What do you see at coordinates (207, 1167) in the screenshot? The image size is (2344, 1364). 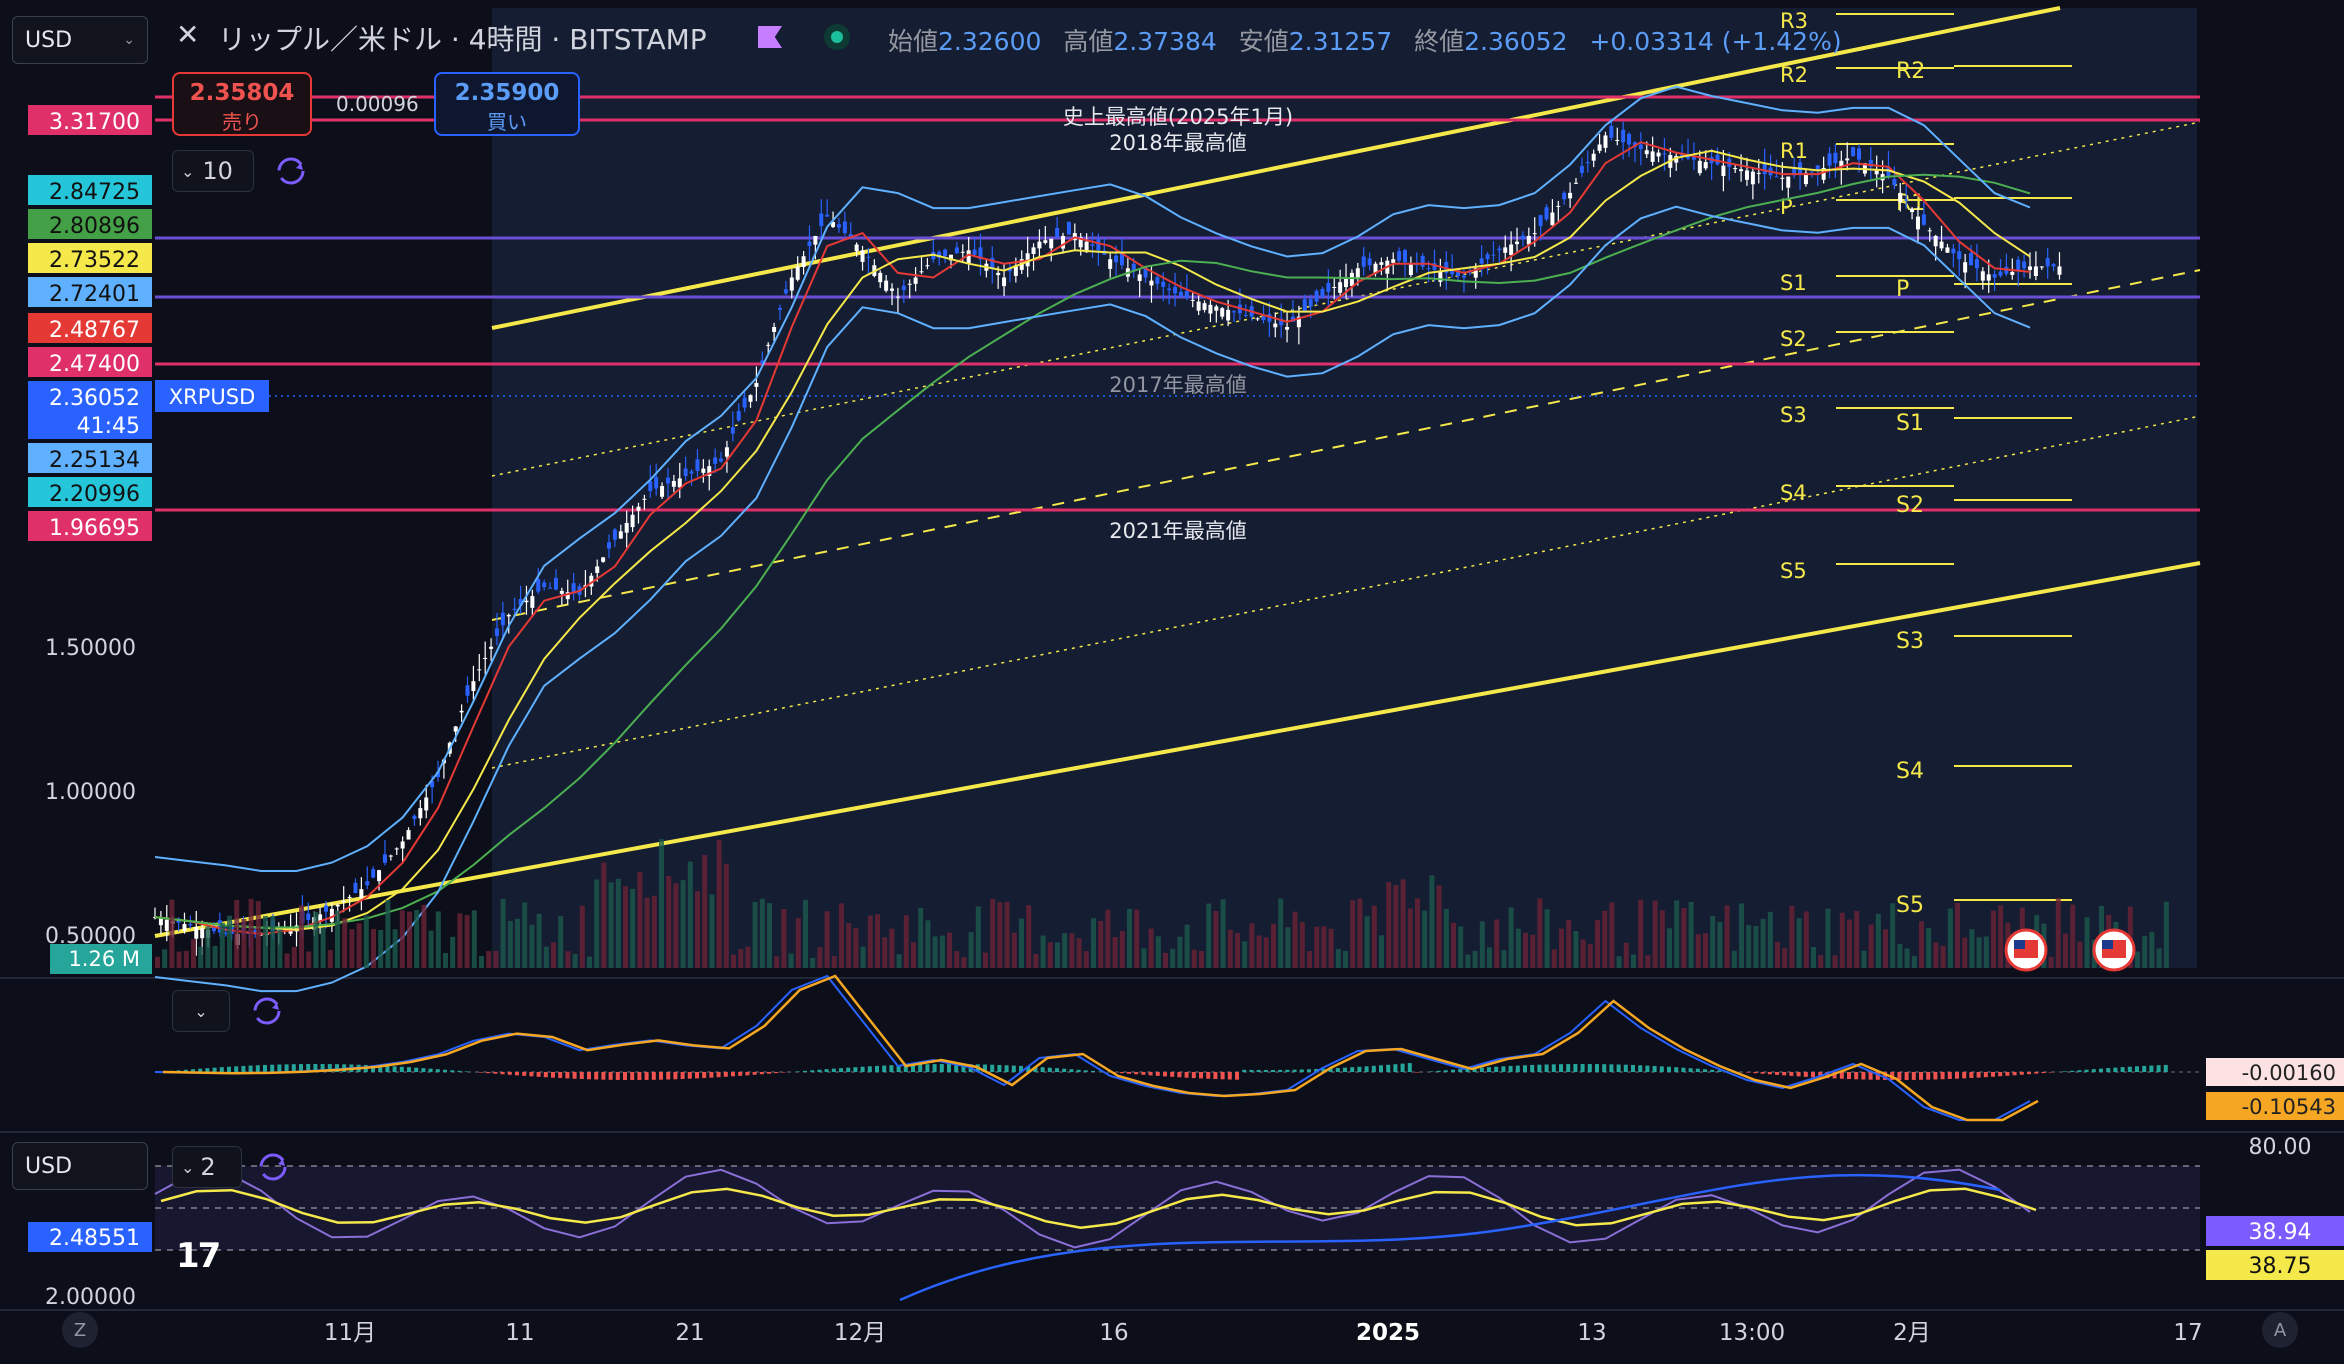 I see `rsi-interval-selector: ⌄ 2` at bounding box center [207, 1167].